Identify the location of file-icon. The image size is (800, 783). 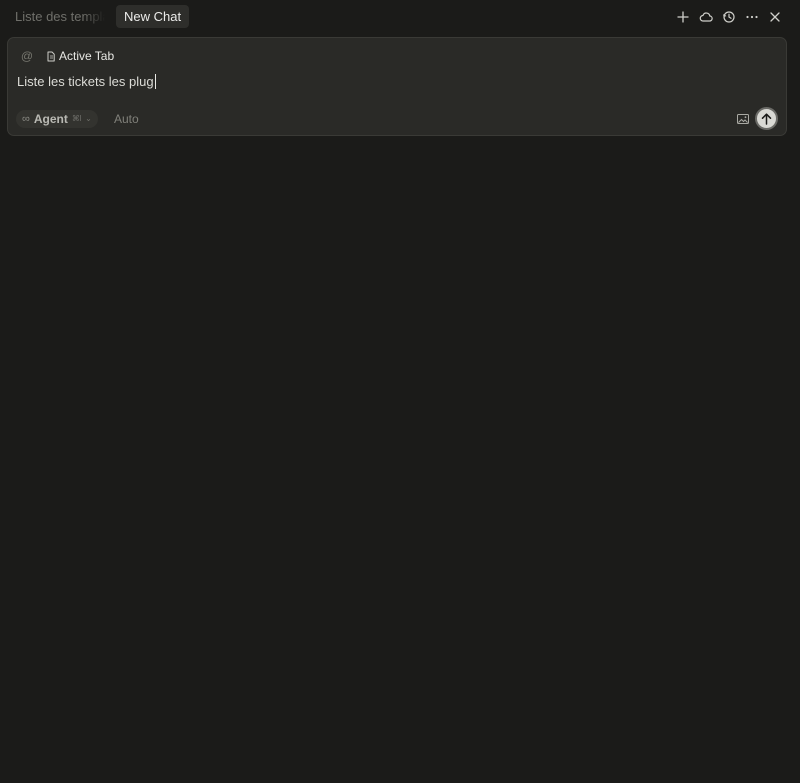
(51, 56).